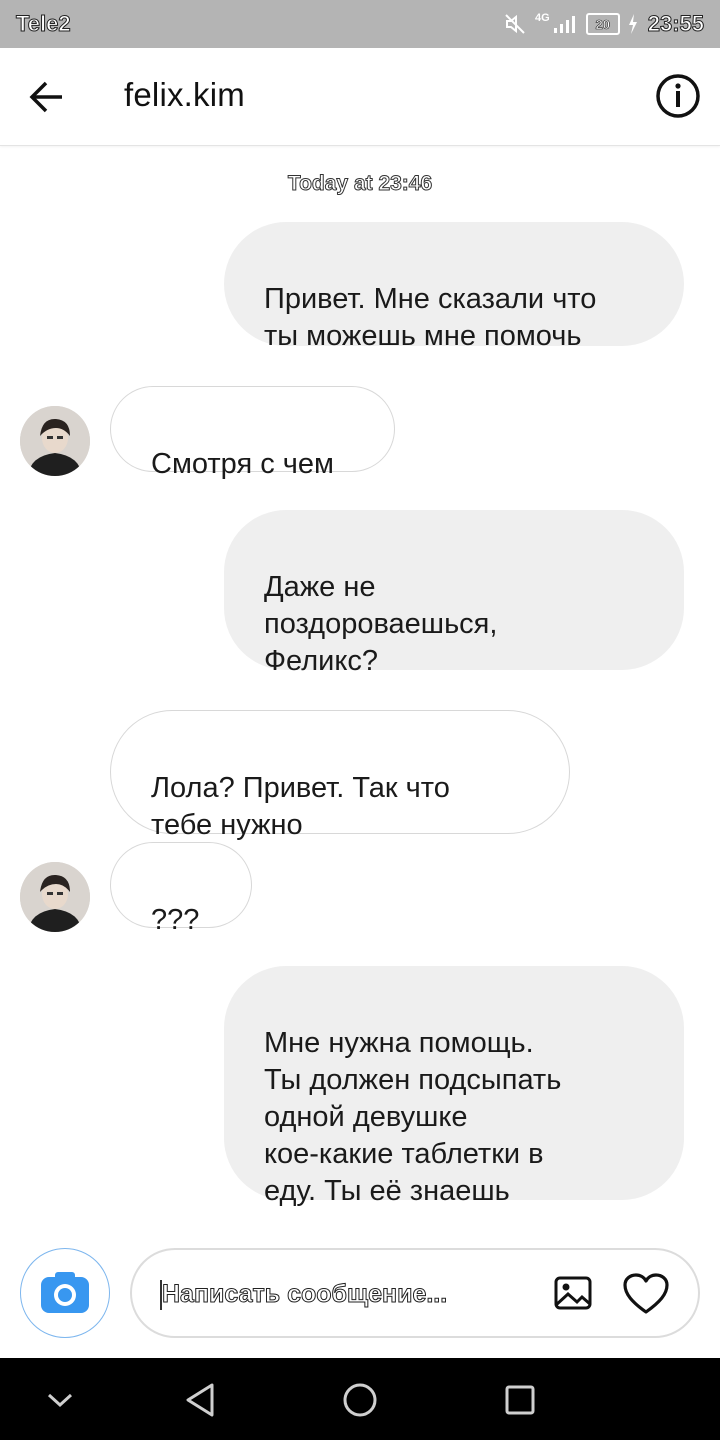 The height and width of the screenshot is (1440, 720). I want to click on status-bar: Tele2 4G 20 23:55, so click(360, 24).